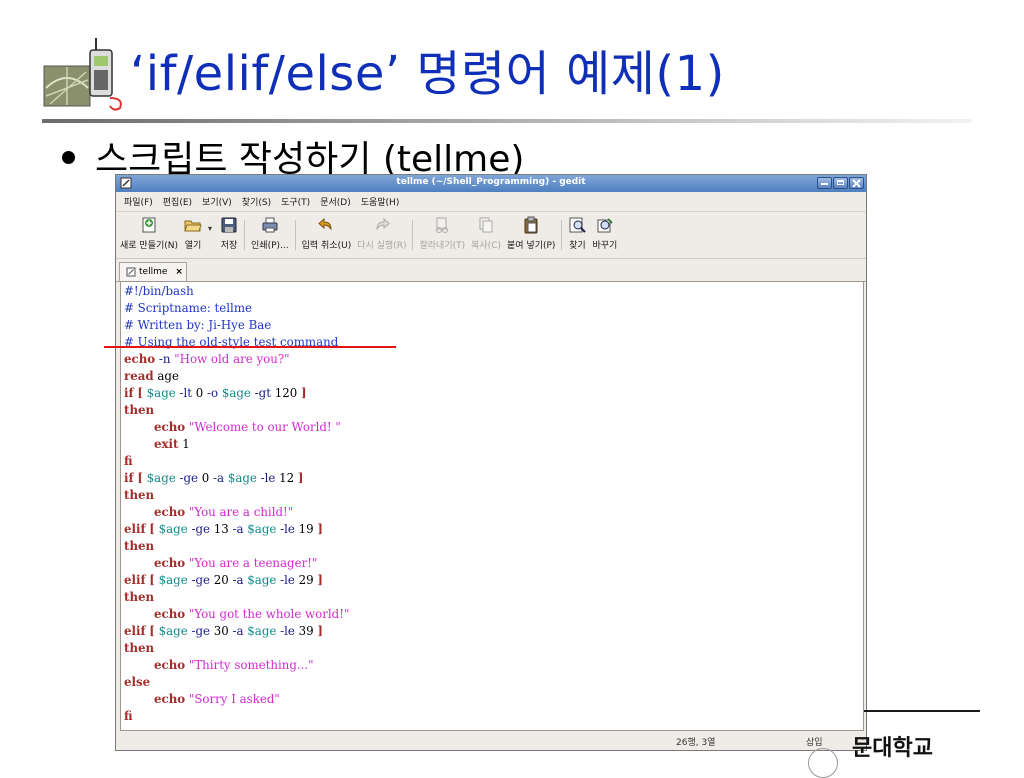  What do you see at coordinates (221, 580) in the screenshot?
I see `code-token: 20` at bounding box center [221, 580].